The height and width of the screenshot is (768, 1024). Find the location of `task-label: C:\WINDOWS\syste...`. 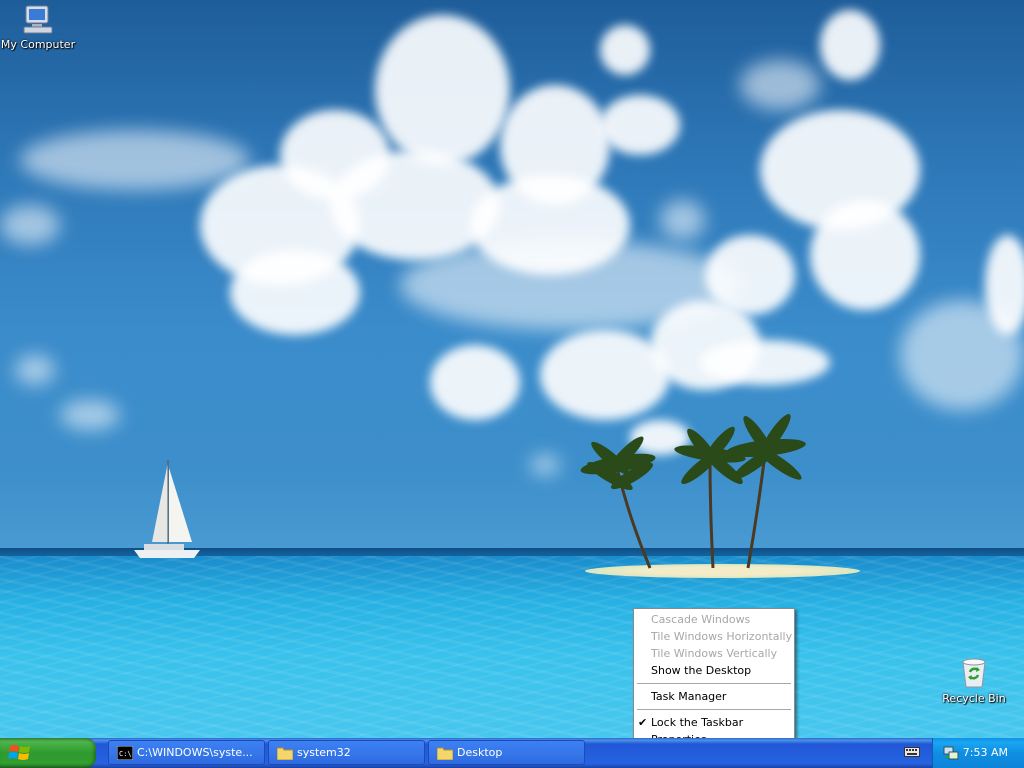

task-label: C:\WINDOWS\syste... is located at coordinates (195, 752).